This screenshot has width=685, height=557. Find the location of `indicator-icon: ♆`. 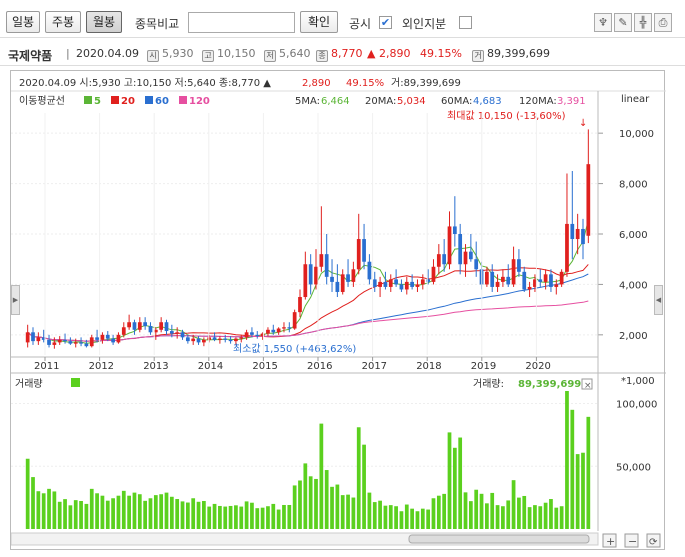

indicator-icon: ♆ is located at coordinates (603, 22).